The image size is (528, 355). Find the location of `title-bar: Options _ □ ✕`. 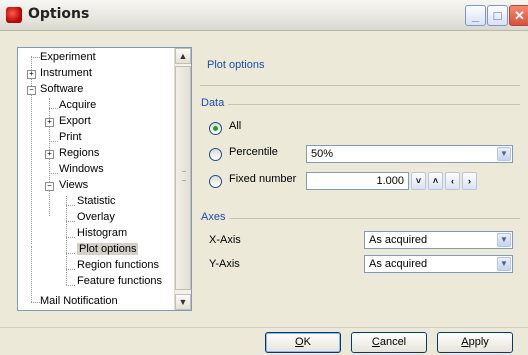

title-bar: Options _ □ ✕ is located at coordinates (264, 15).